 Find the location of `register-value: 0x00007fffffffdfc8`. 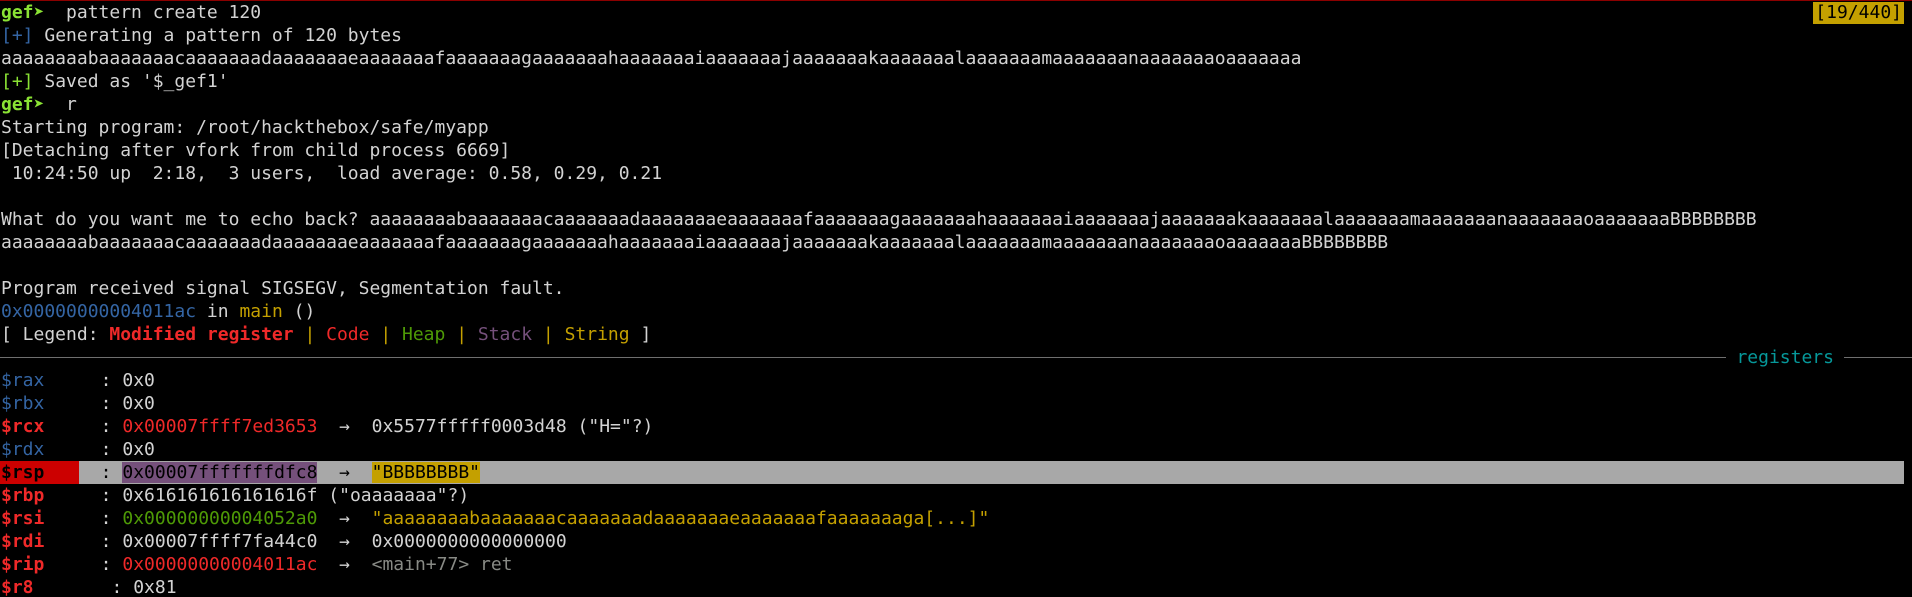

register-value: 0x00007fffffffdfc8 is located at coordinates (220, 472).